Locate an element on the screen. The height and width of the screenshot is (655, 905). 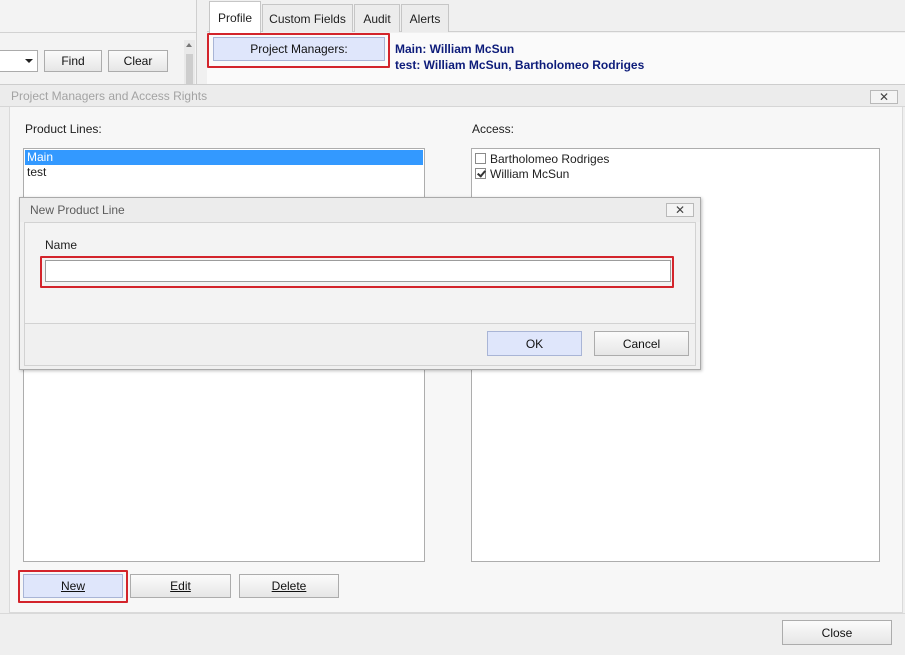
tab-label: Profile is located at coordinates (234, 17).